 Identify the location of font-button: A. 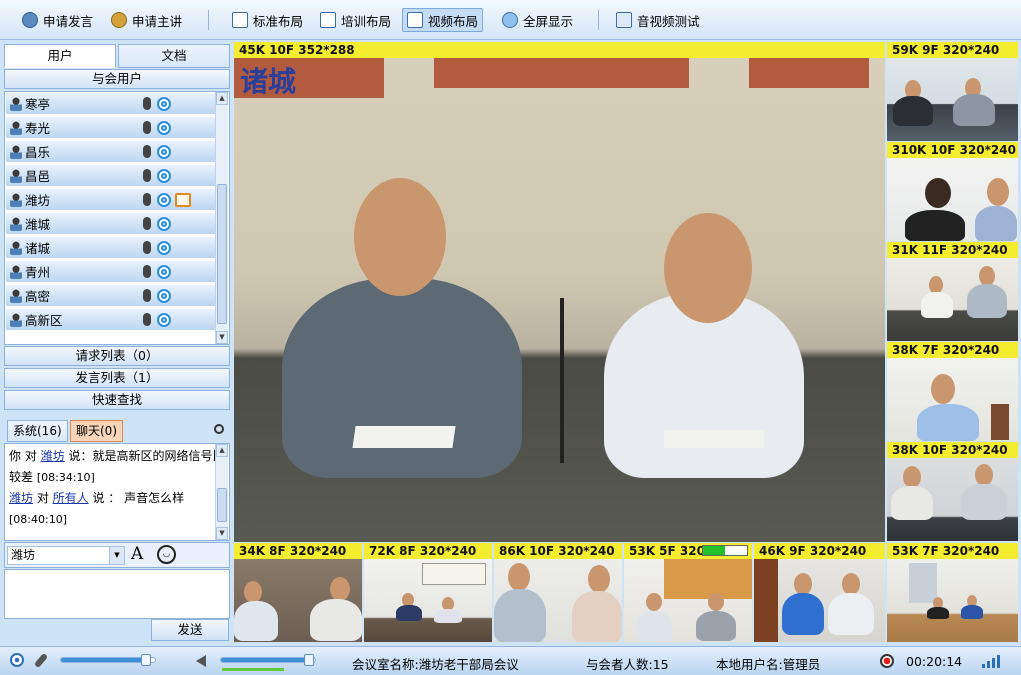
(137, 554).